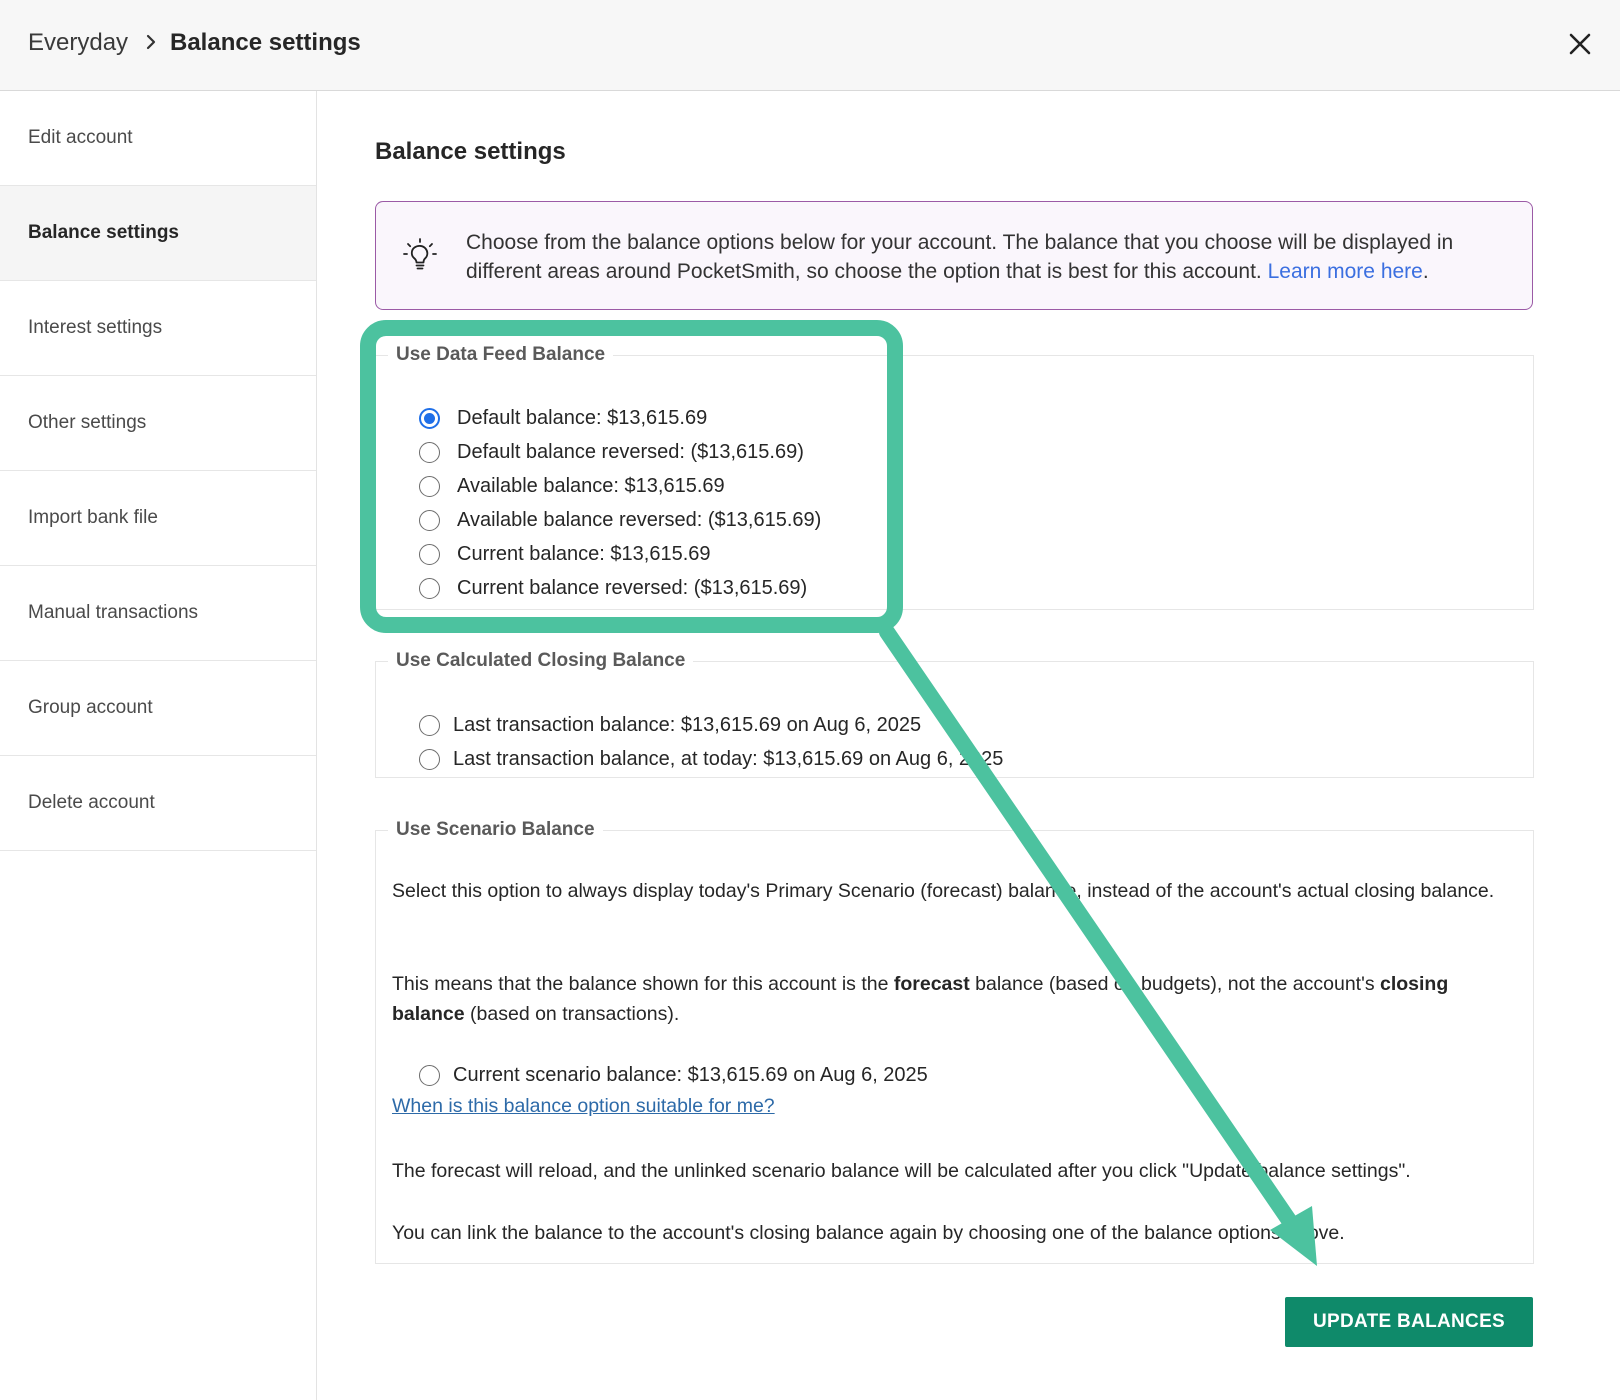 This screenshot has height=1400, width=1620. I want to click on data-feed-legend: Use Data Feed Balance, so click(501, 354).